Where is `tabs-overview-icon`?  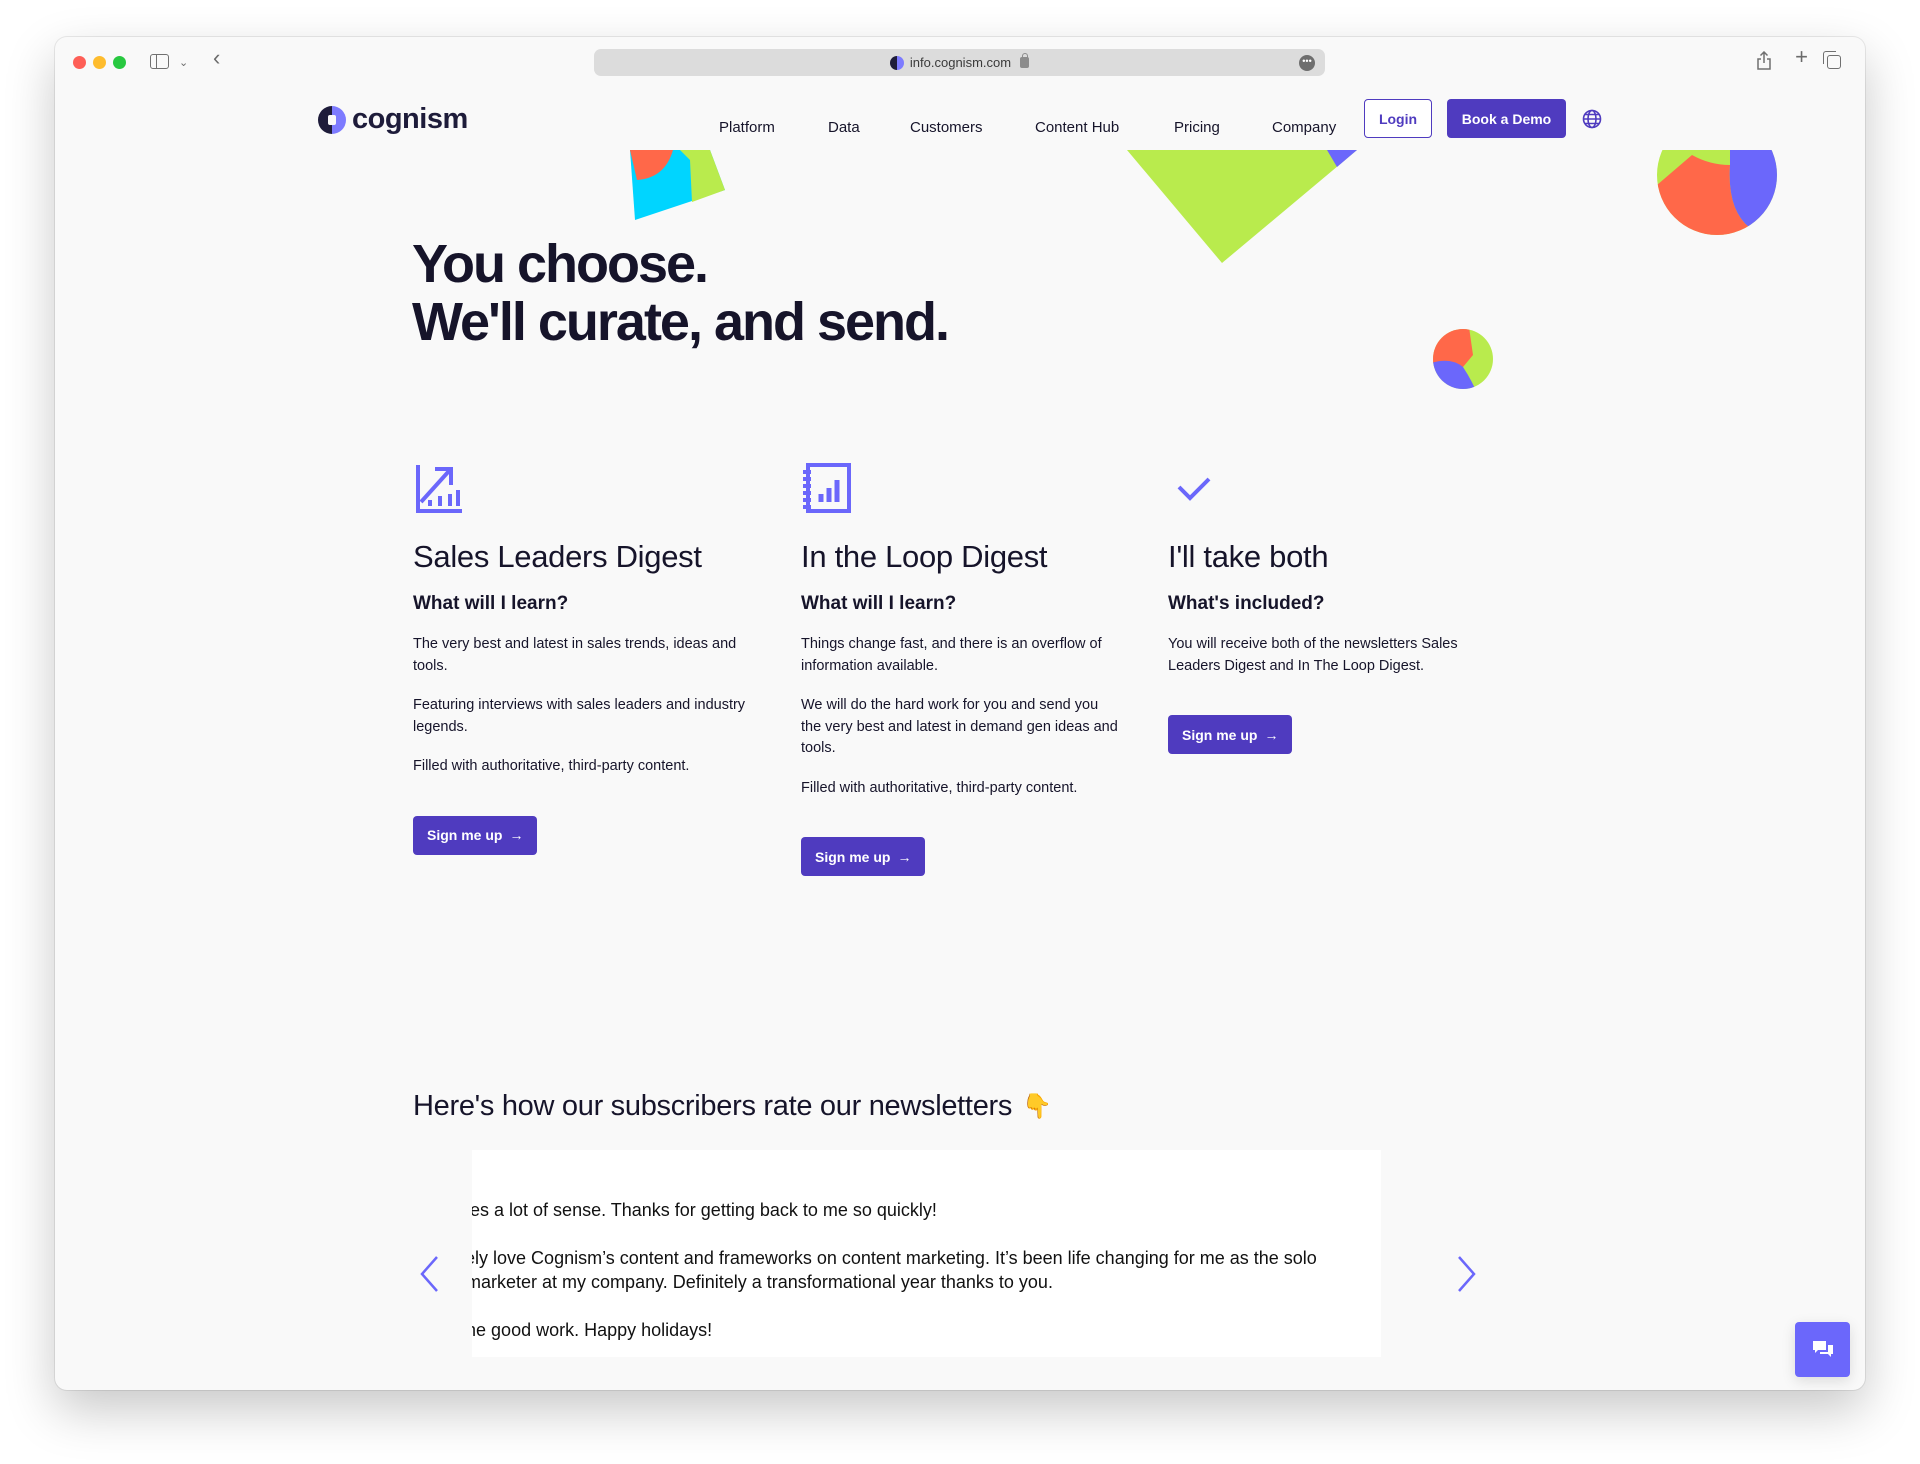
tabs-overview-icon is located at coordinates (1832, 60).